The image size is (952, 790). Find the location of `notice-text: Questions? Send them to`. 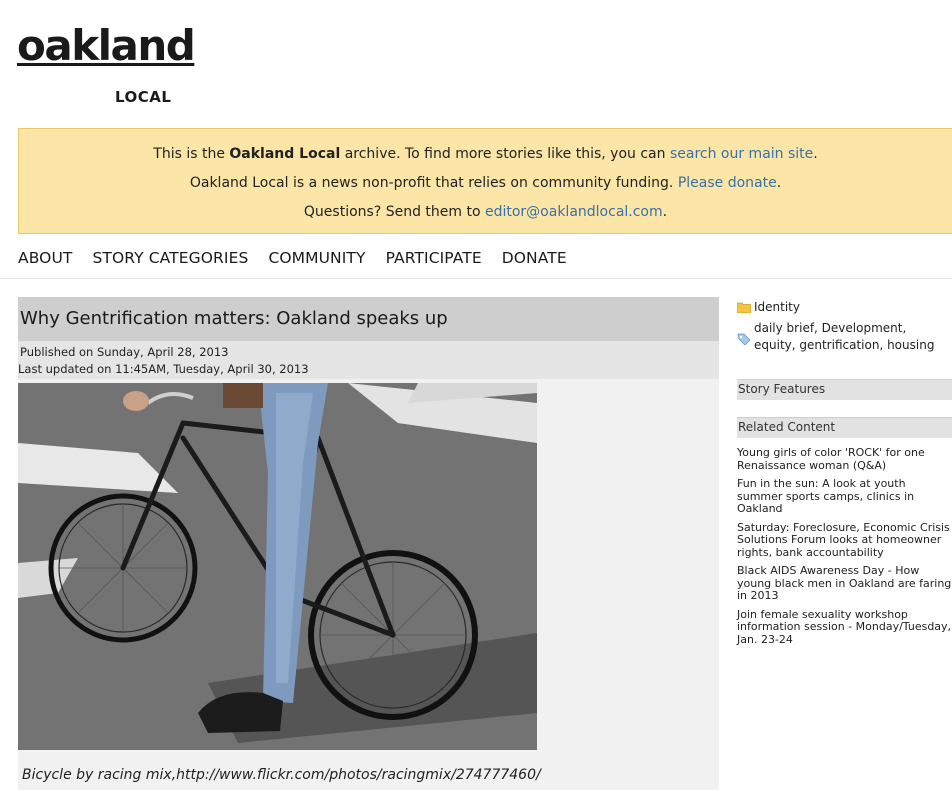

notice-text: Questions? Send them to is located at coordinates (394, 212).